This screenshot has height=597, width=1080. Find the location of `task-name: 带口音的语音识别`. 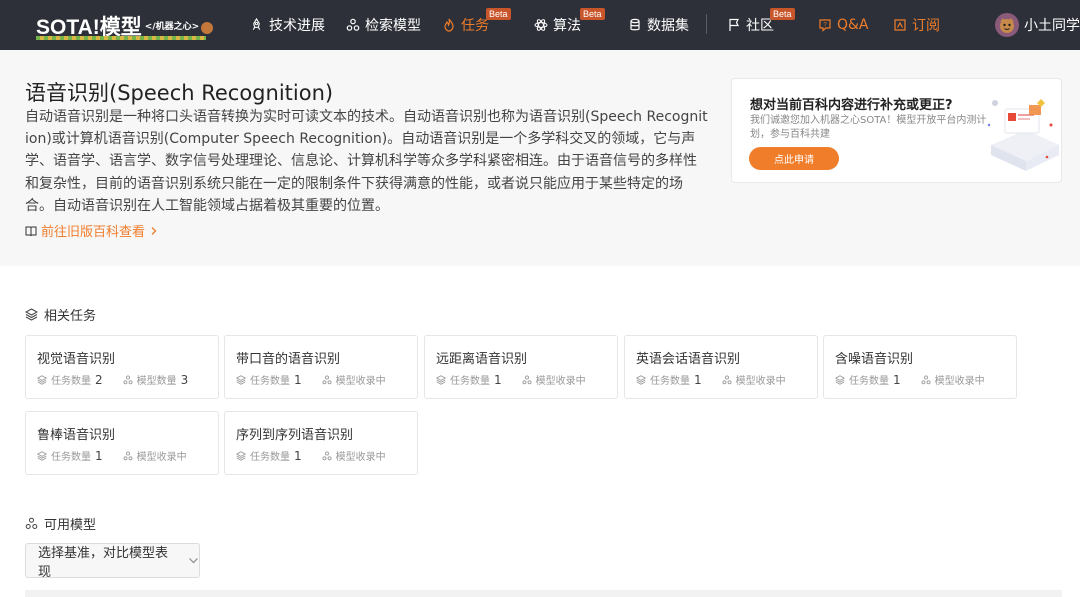

task-name: 带口音的语音识别 is located at coordinates (288, 359).